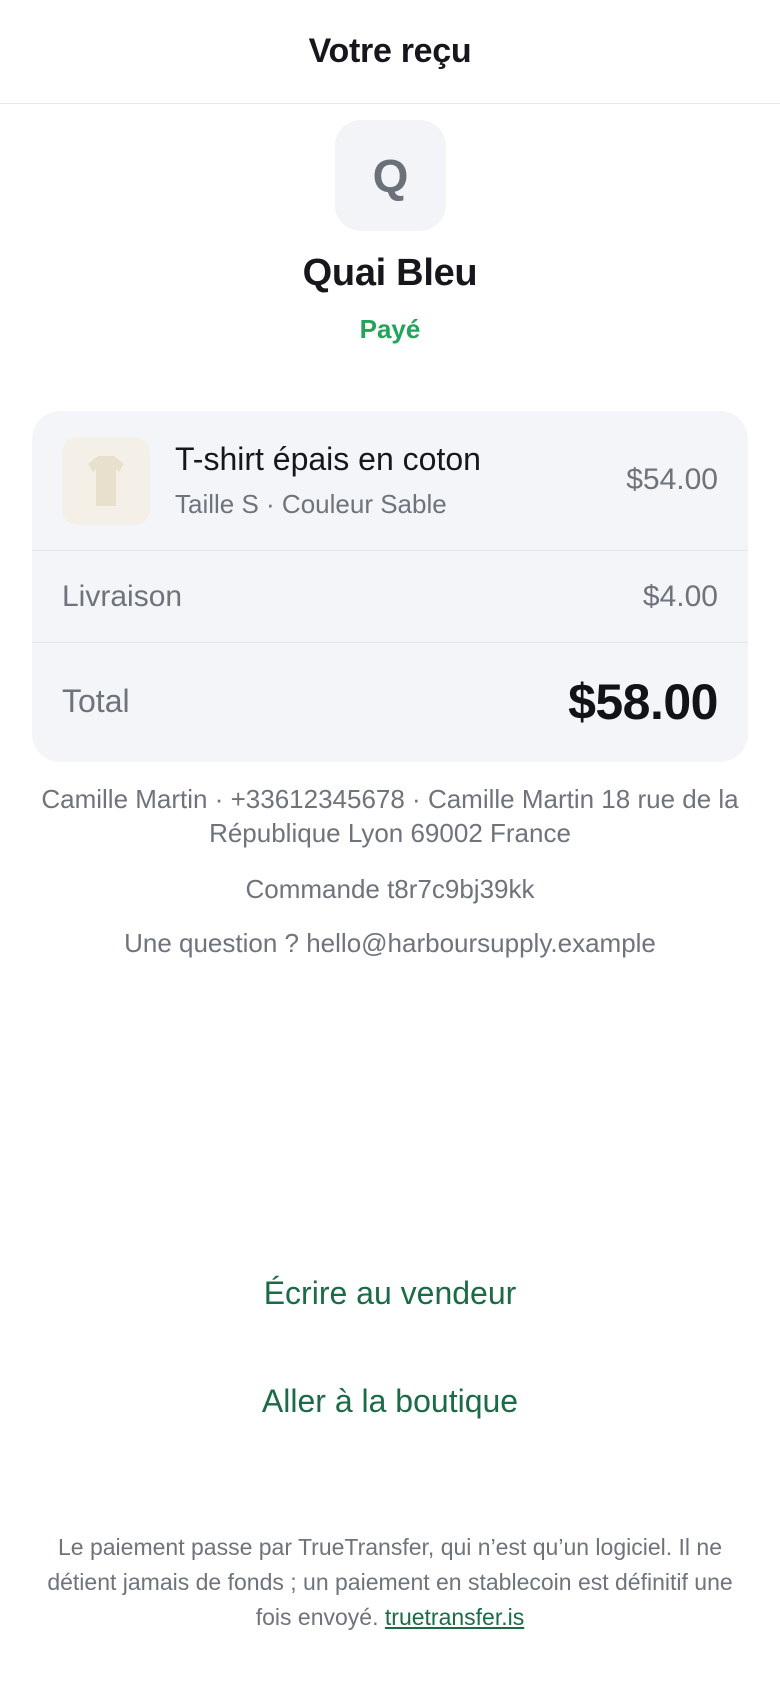 The width and height of the screenshot is (780, 1688). Describe the element at coordinates (680, 596) in the screenshot. I see `shipping-price: $4.00` at that location.